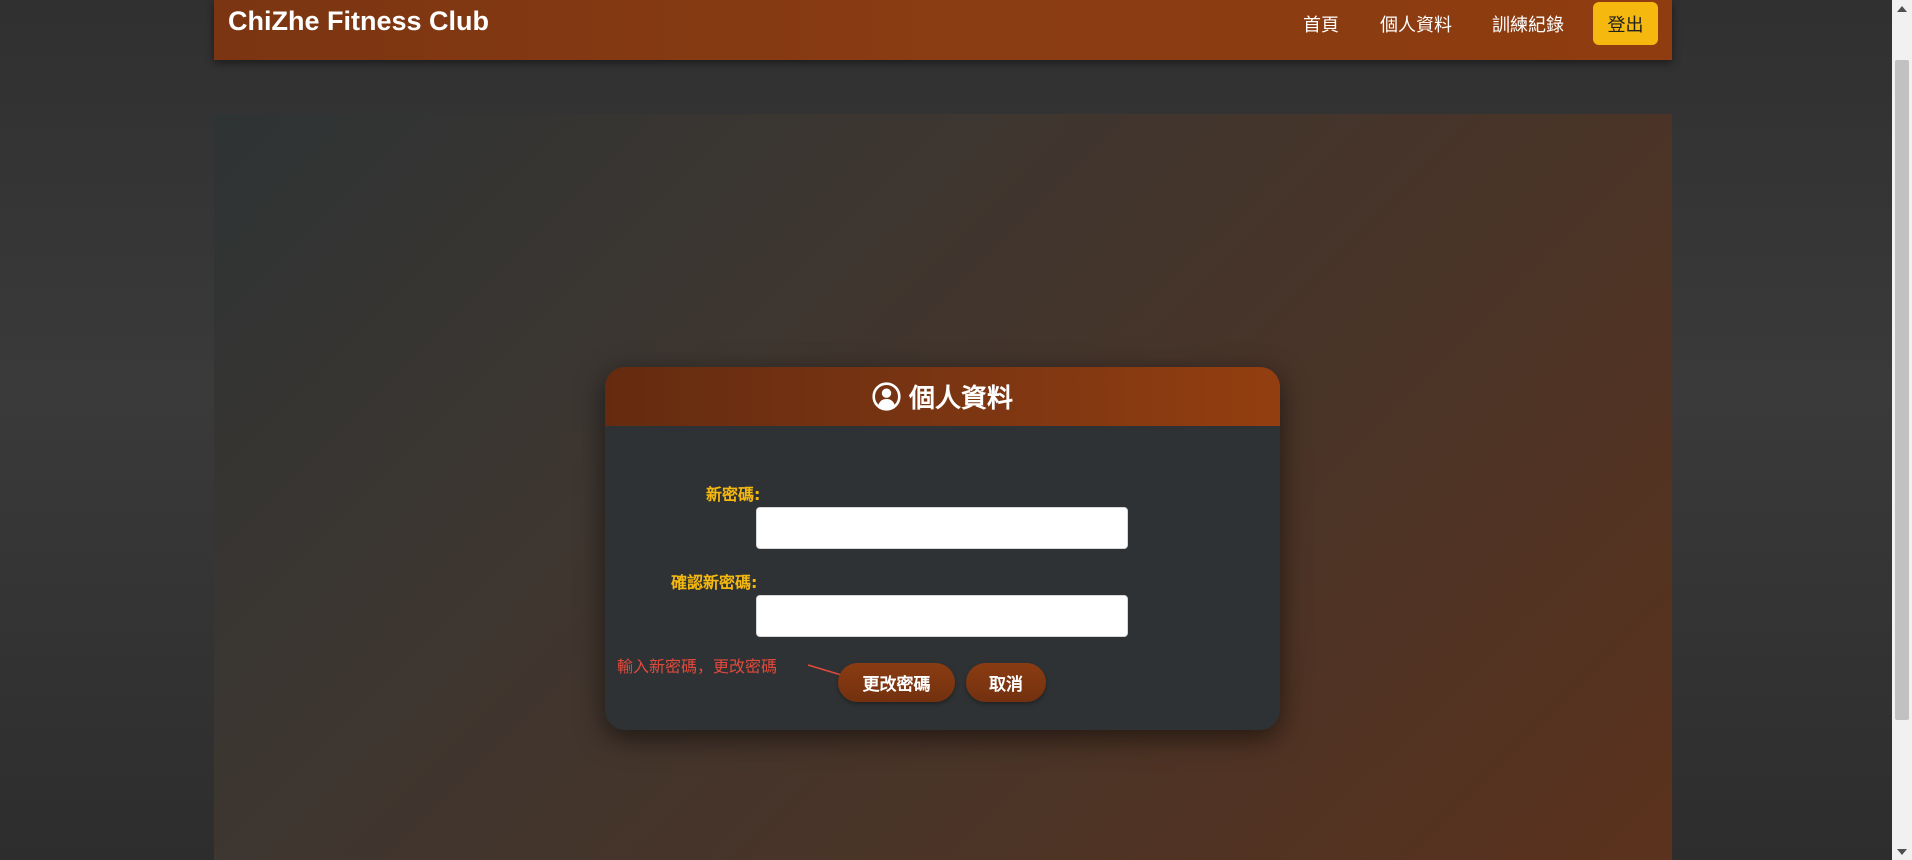  I want to click on confirm-password-field, so click(942, 616).